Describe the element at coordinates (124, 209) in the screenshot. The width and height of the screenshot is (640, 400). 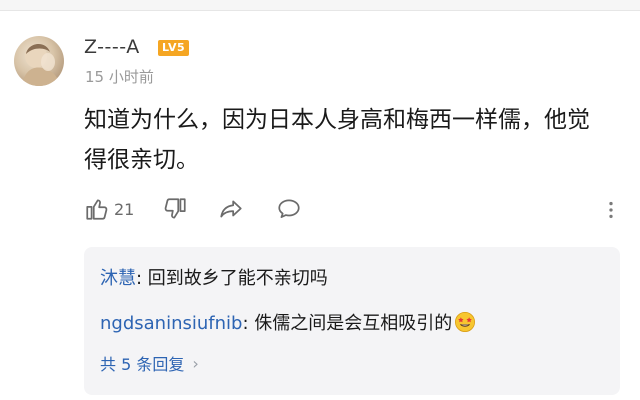
I see `like-count: 21` at that location.